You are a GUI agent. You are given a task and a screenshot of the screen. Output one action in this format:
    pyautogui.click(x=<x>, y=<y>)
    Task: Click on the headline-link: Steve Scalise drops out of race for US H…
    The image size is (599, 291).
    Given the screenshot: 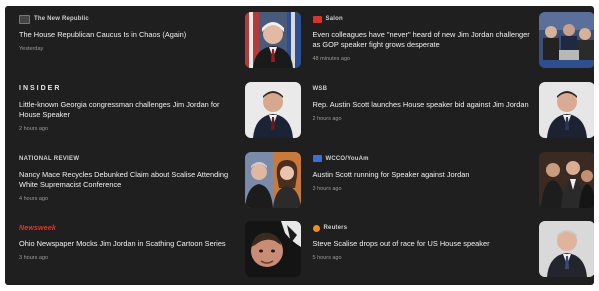 What is the action you would take?
    pyautogui.click(x=423, y=244)
    